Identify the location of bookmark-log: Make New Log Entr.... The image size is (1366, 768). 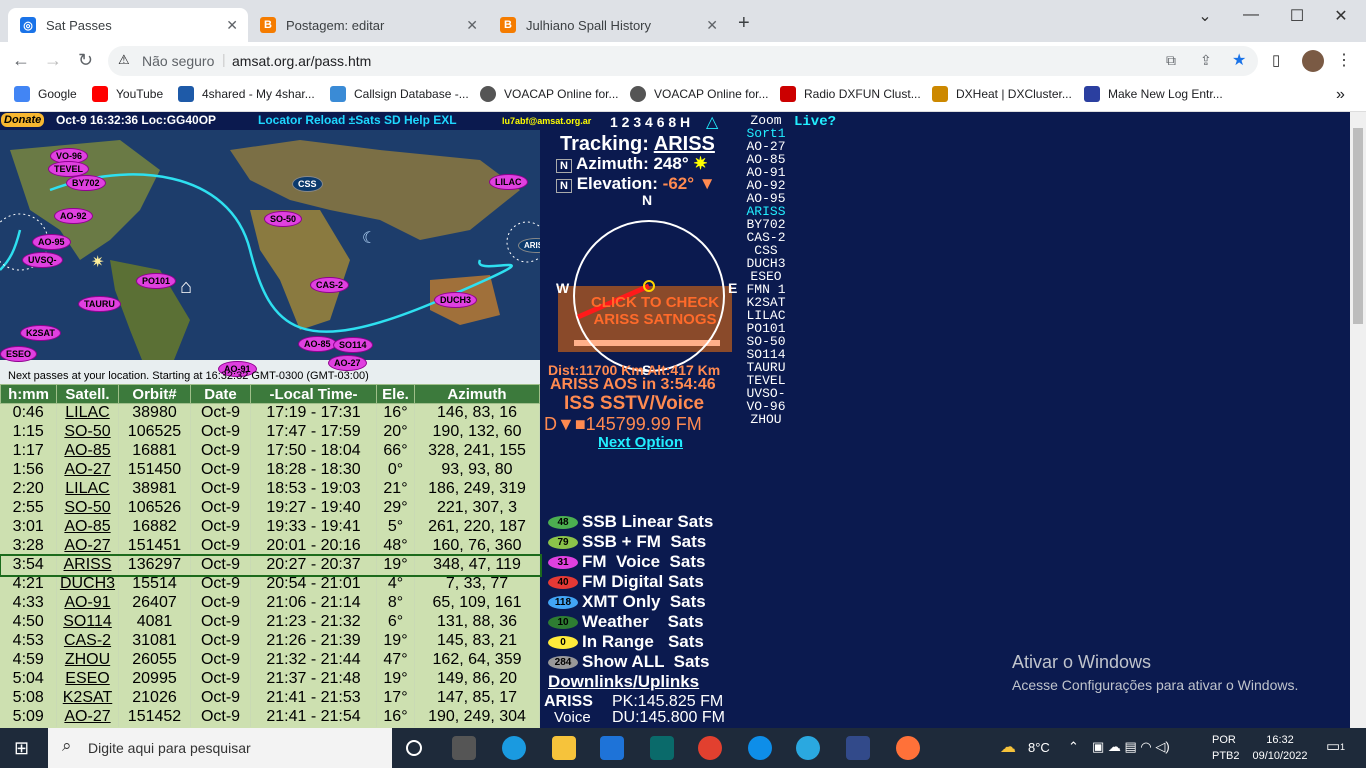
(1153, 94).